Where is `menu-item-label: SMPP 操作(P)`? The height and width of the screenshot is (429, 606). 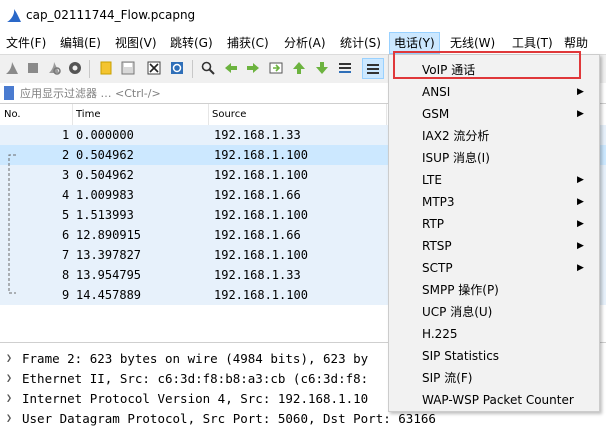 menu-item-label: SMPP 操作(P) is located at coordinates (460, 290).